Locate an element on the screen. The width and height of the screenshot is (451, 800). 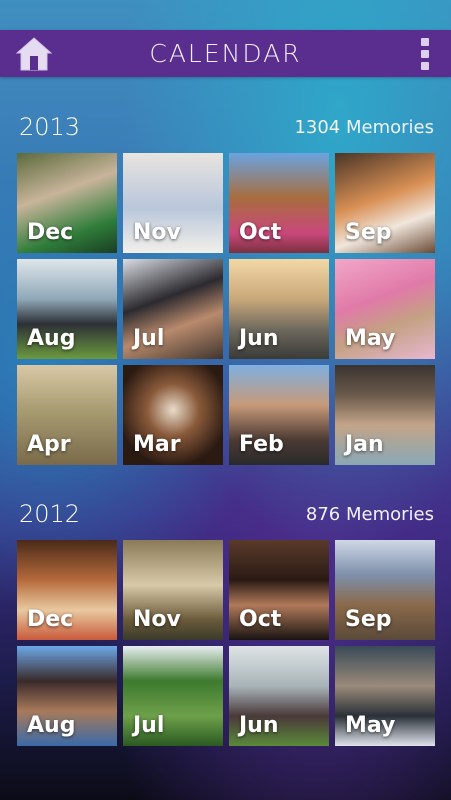
top-bar: CALENDAR is located at coordinates (225, 53).